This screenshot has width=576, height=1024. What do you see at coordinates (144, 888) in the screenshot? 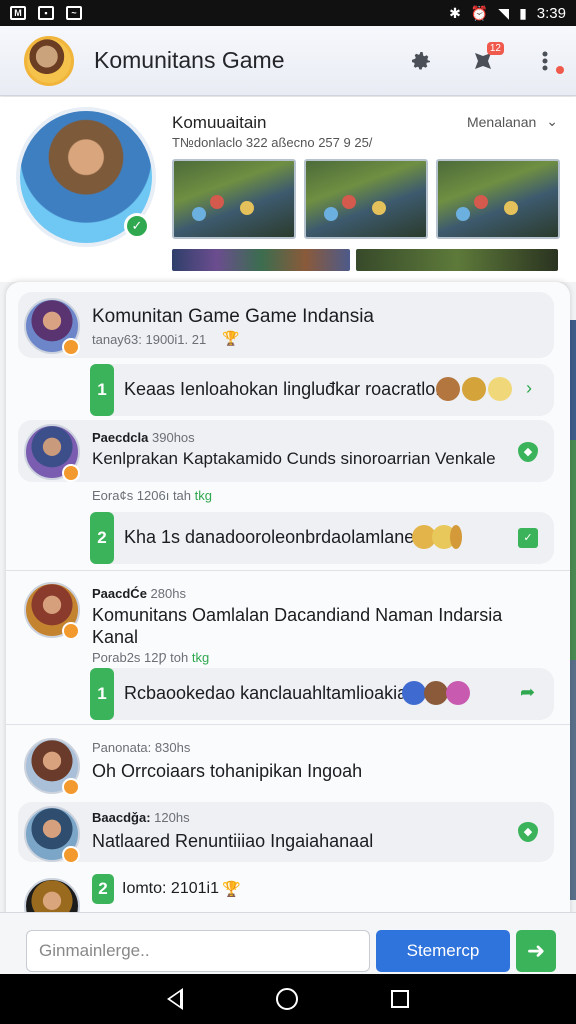
I see `message-author: Iomto:` at bounding box center [144, 888].